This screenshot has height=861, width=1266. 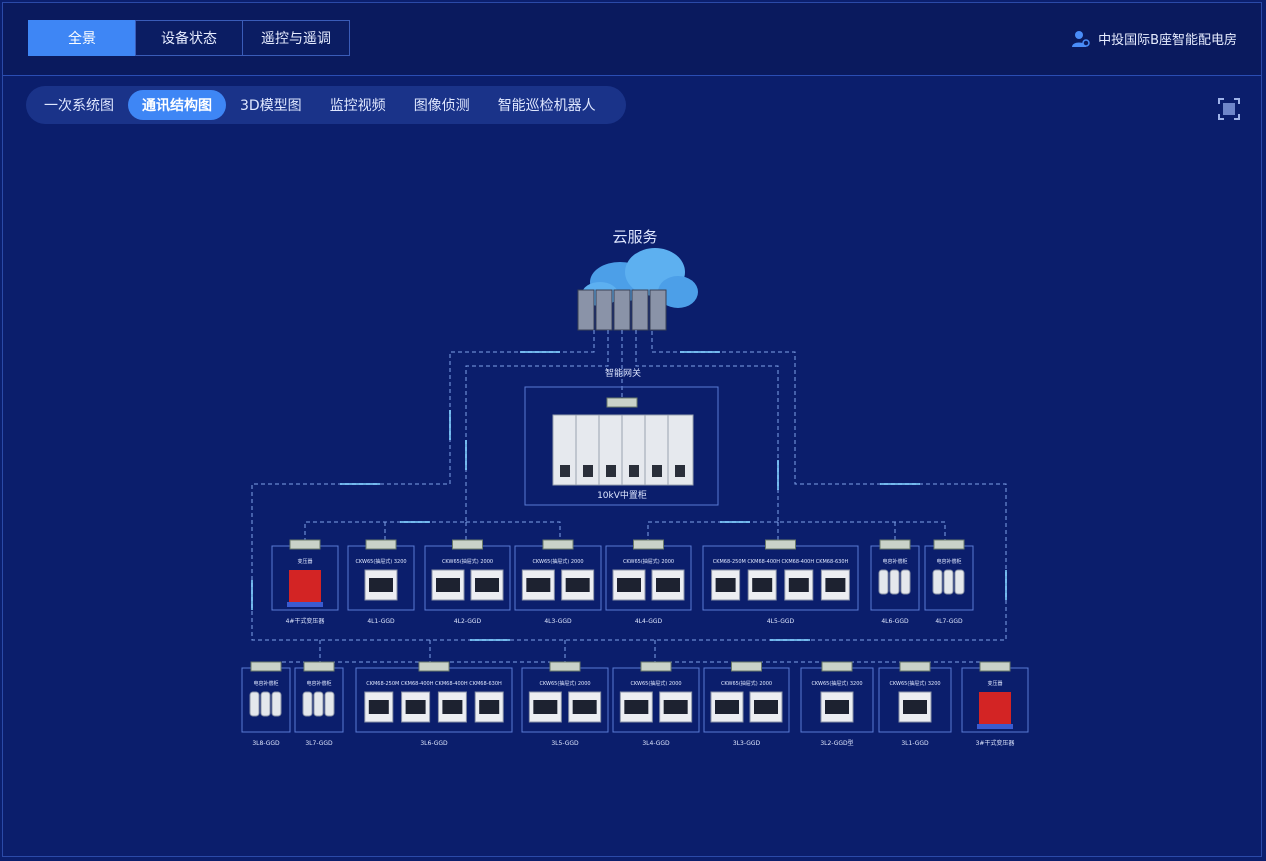 I want to click on cloud-label: 云服务, so click(x=634, y=237).